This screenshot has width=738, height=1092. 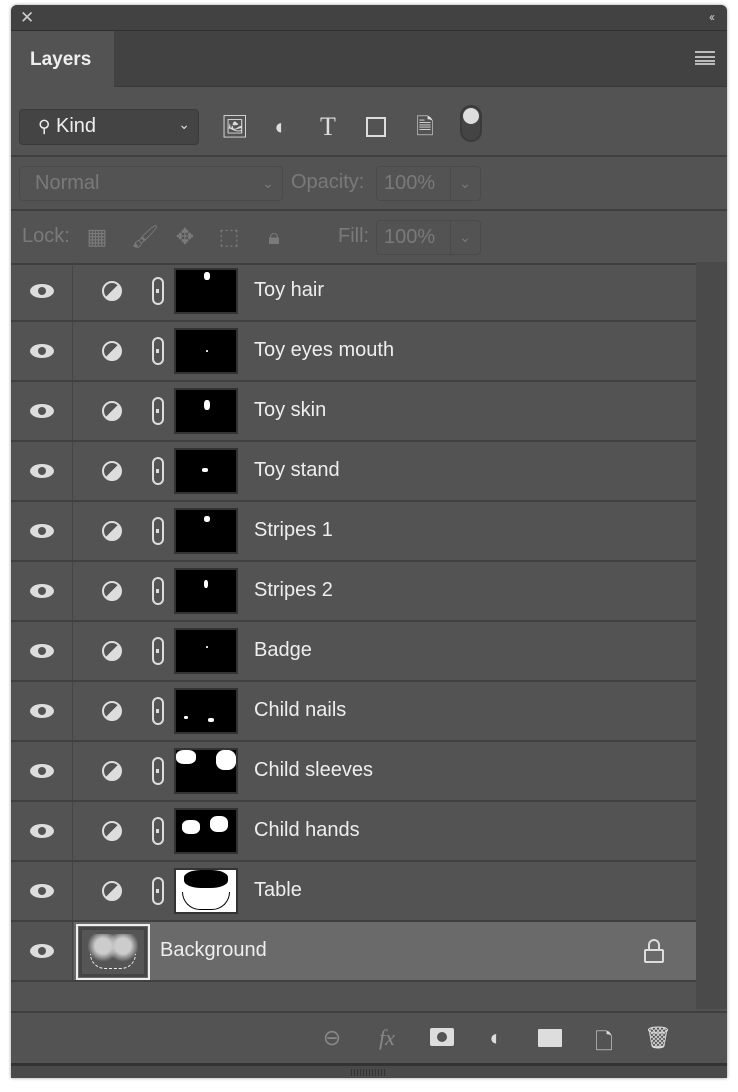 I want to click on tab-layers: Layers, so click(x=62, y=59).